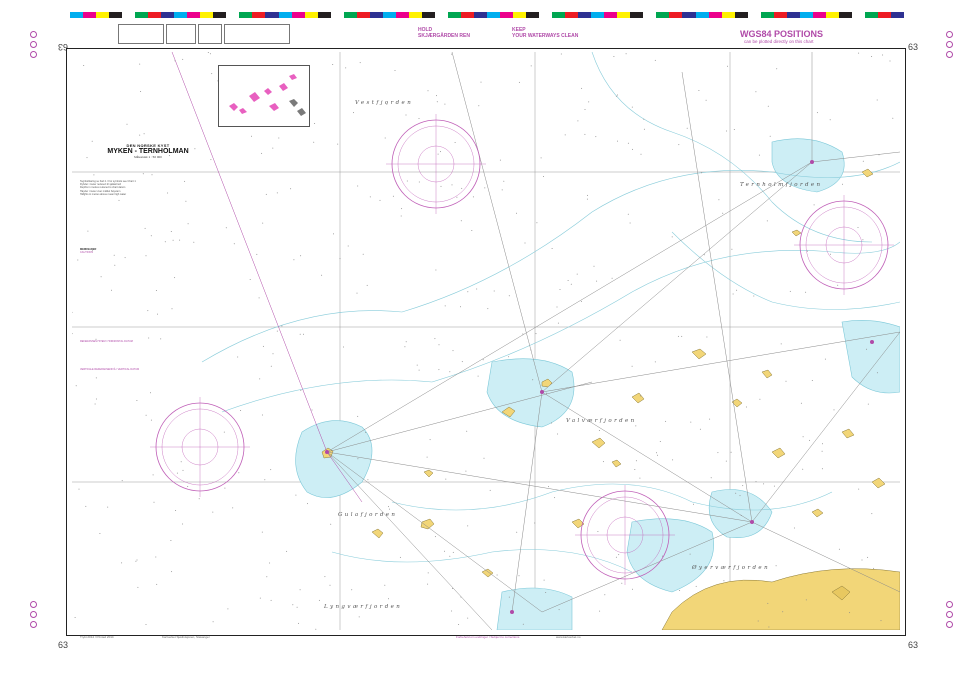  Describe the element at coordinates (110, 369) in the screenshot. I see `vertical-datum-heading: VERTIKALE REFERANSENIVÅ / VERTICAL DATUM` at that location.